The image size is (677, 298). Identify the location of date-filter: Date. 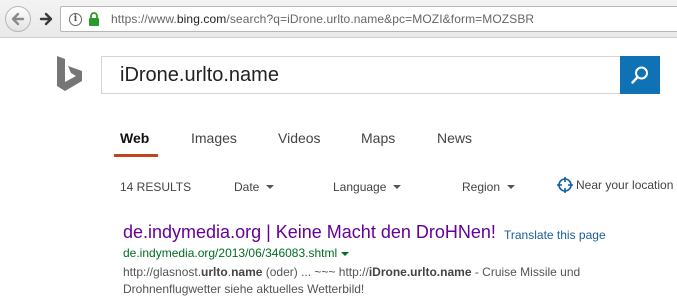
(254, 187).